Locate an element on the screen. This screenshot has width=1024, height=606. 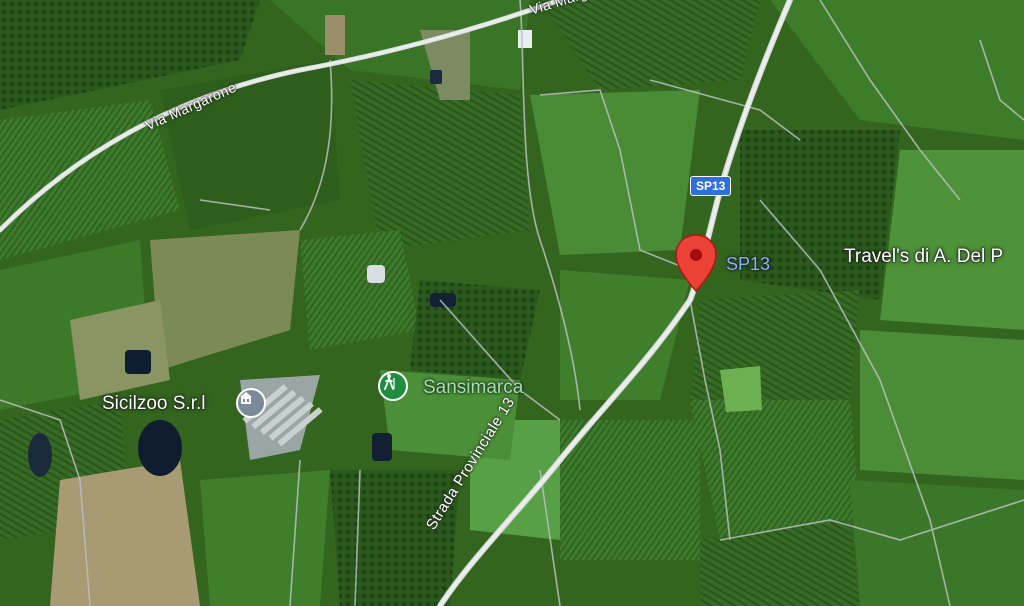
road-label-sp13: SP13 is located at coordinates (748, 264).